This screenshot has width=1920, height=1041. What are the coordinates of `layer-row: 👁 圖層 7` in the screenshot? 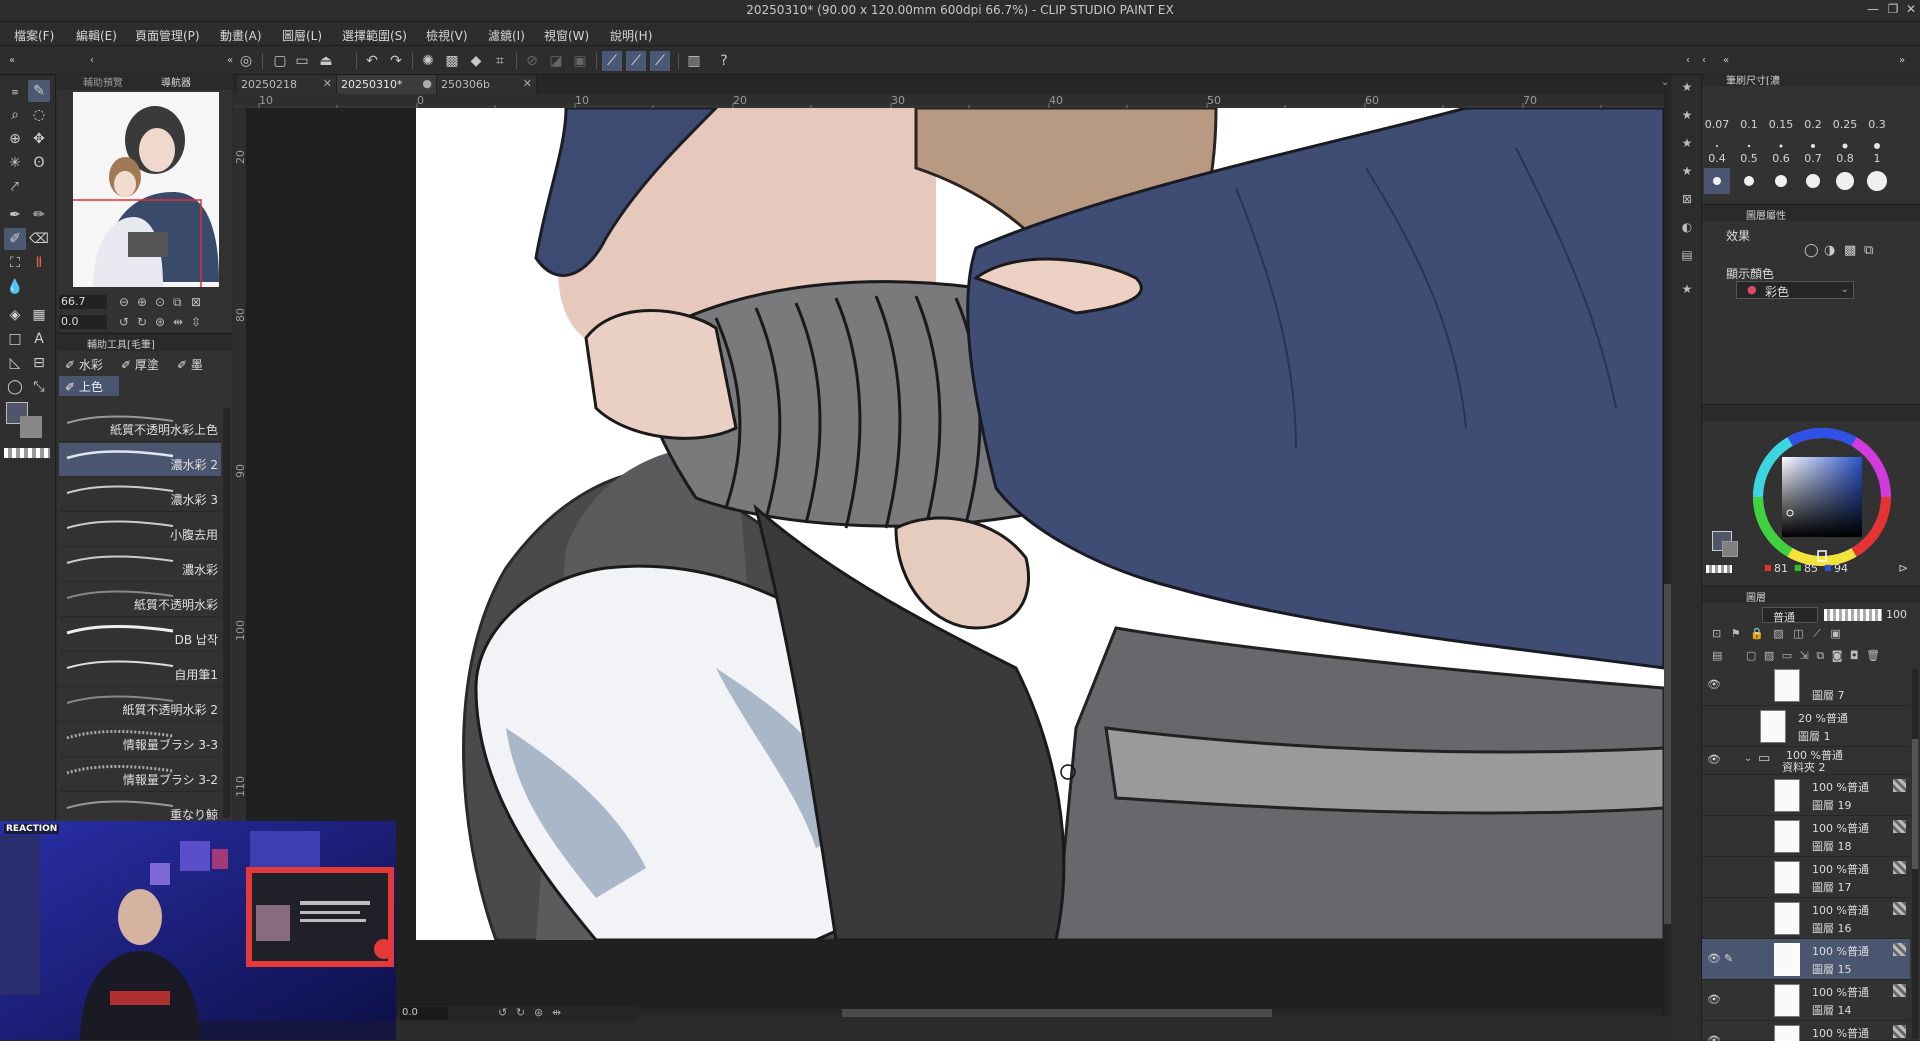 It's located at (1806, 687).